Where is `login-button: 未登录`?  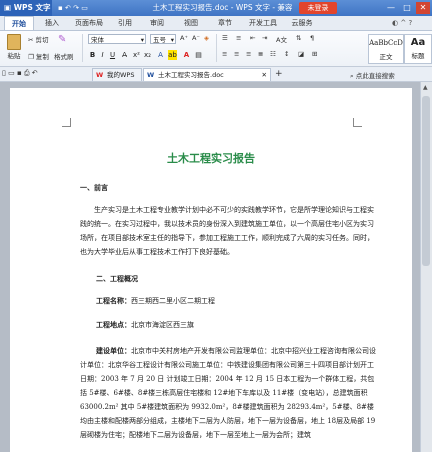 login-button: 未登录 is located at coordinates (318, 8).